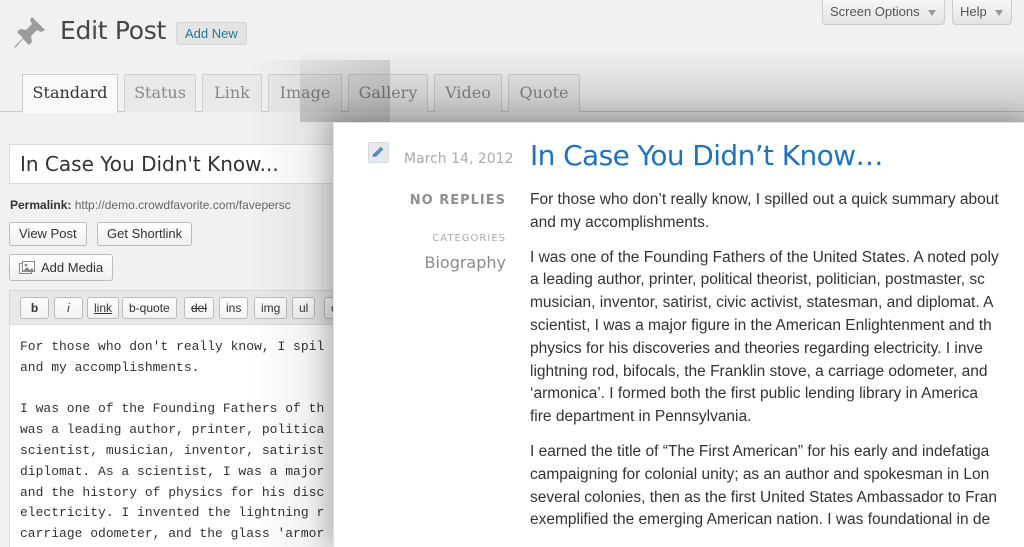 Image resolution: width=1024 pixels, height=547 pixels. I want to click on tab-image: Image, so click(305, 93).